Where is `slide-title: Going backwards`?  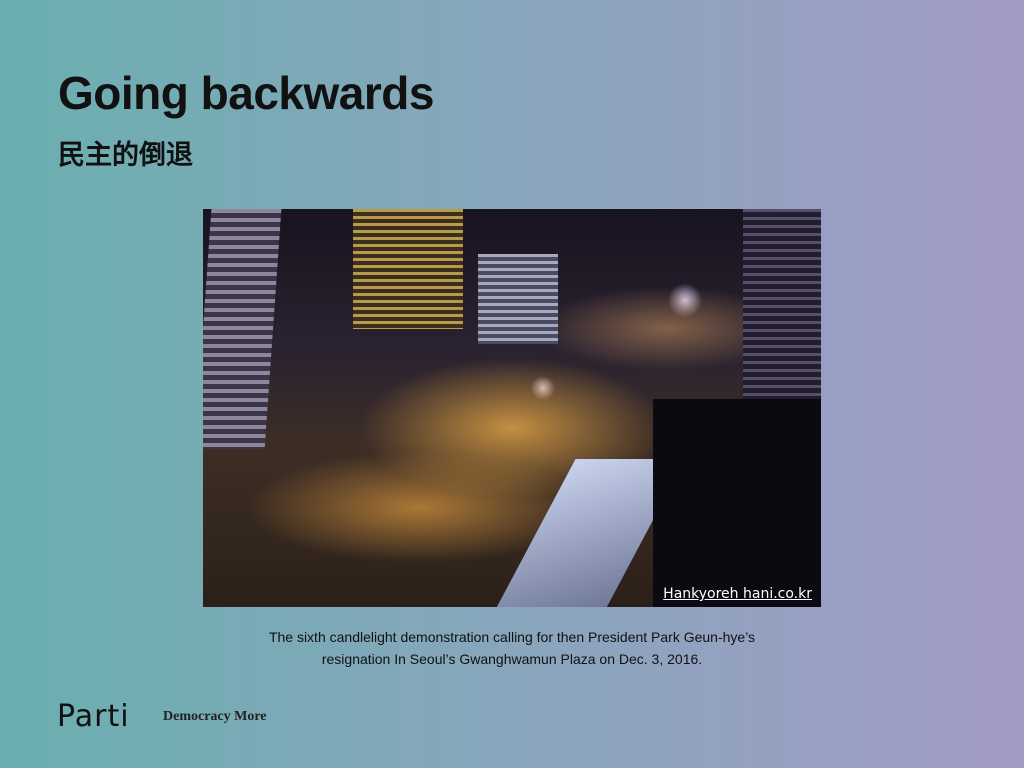 slide-title: Going backwards is located at coordinates (246, 93).